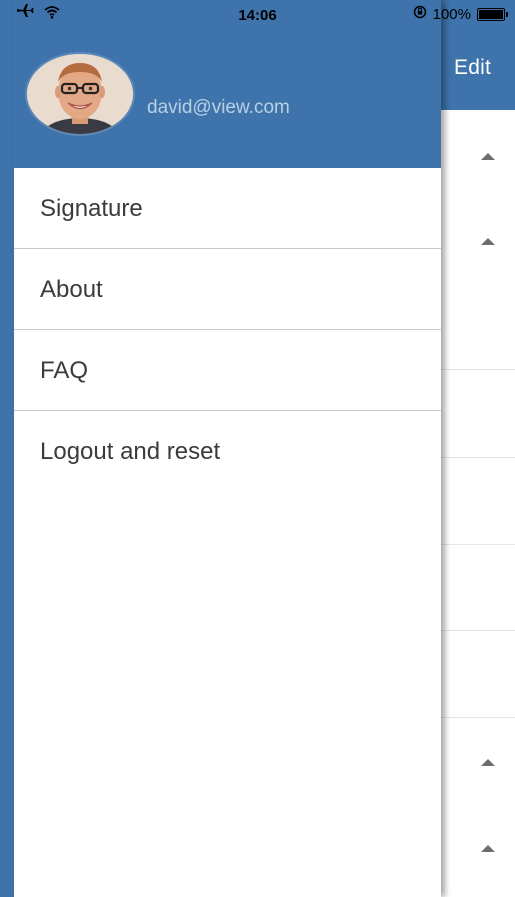 The height and width of the screenshot is (897, 515). Describe the element at coordinates (420, 14) in the screenshot. I see `rotation-lock-icon` at that location.